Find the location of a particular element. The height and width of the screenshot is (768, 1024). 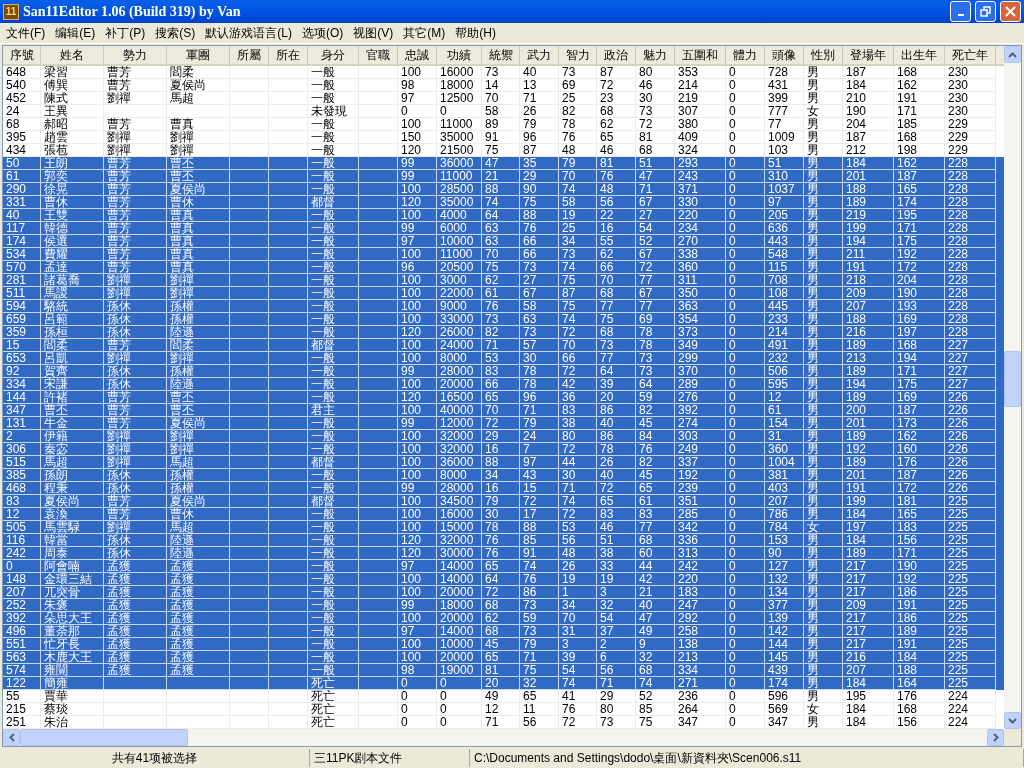

status-text: 三11PK剧本文件 is located at coordinates (390, 758).